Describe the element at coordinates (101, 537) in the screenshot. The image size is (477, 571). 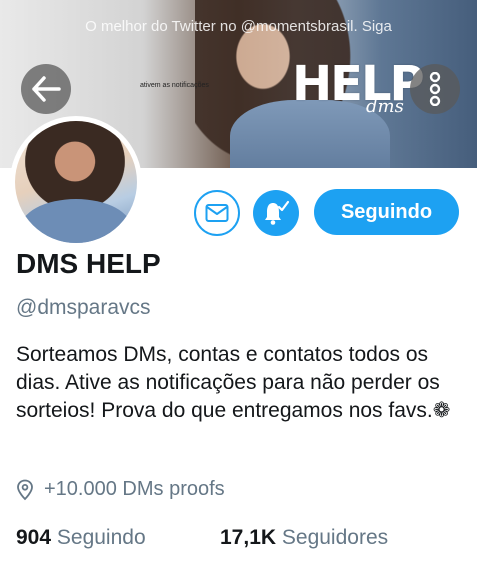
I see `following-label: Seguindo` at that location.